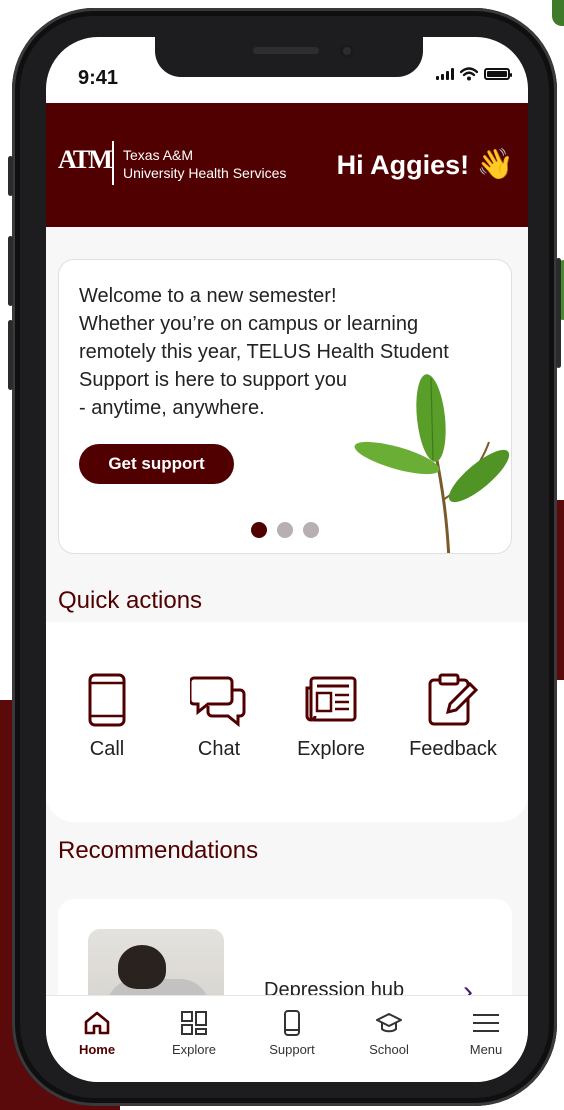 This screenshot has height=1110, width=564. I want to click on quick-action-label: Call, so click(107, 749).